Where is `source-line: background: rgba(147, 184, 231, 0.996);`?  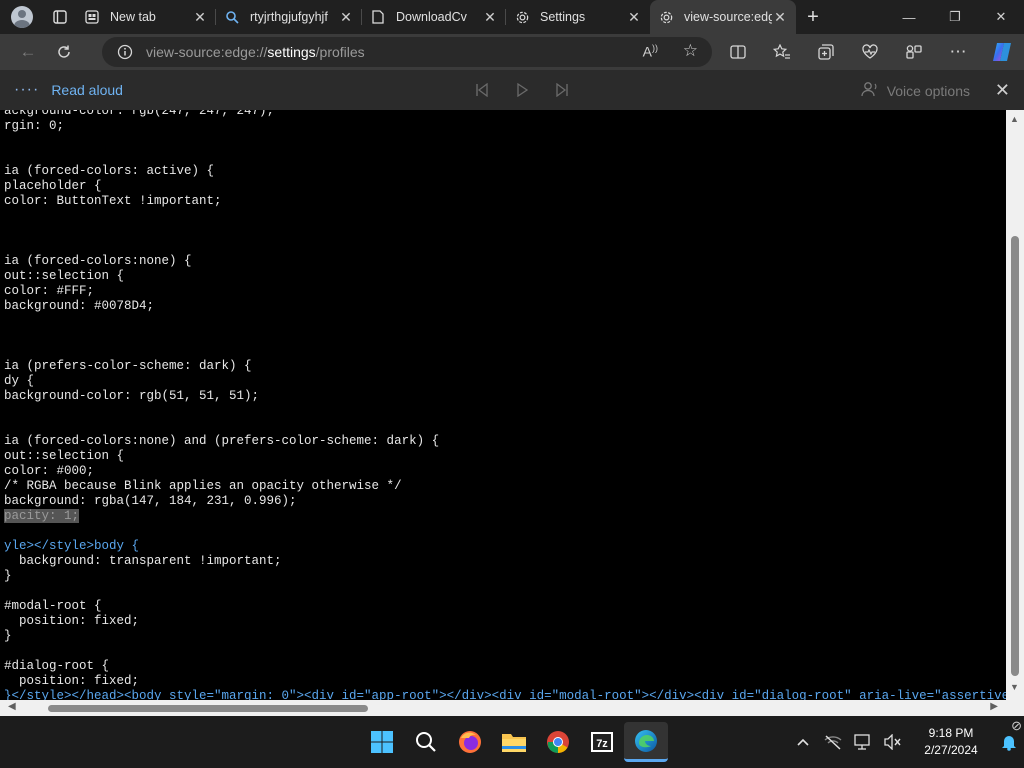 source-line: background: rgba(147, 184, 231, 0.996); is located at coordinates (150, 501).